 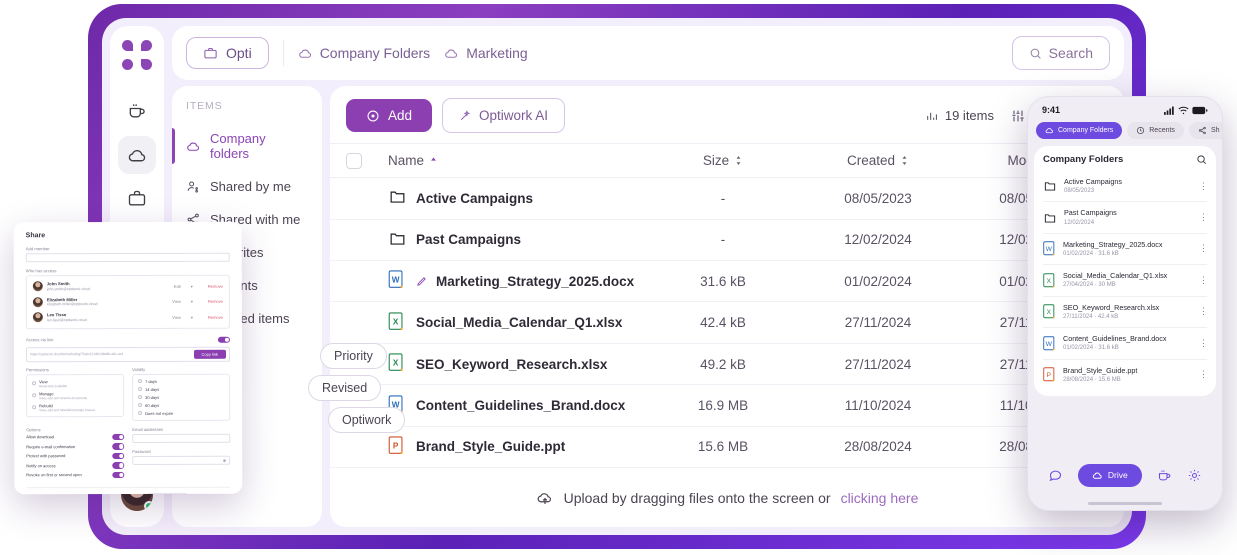 What do you see at coordinates (1125, 187) in the screenshot?
I see `list-item: Active Campaigns 08/05/2023 ⋮` at bounding box center [1125, 187].